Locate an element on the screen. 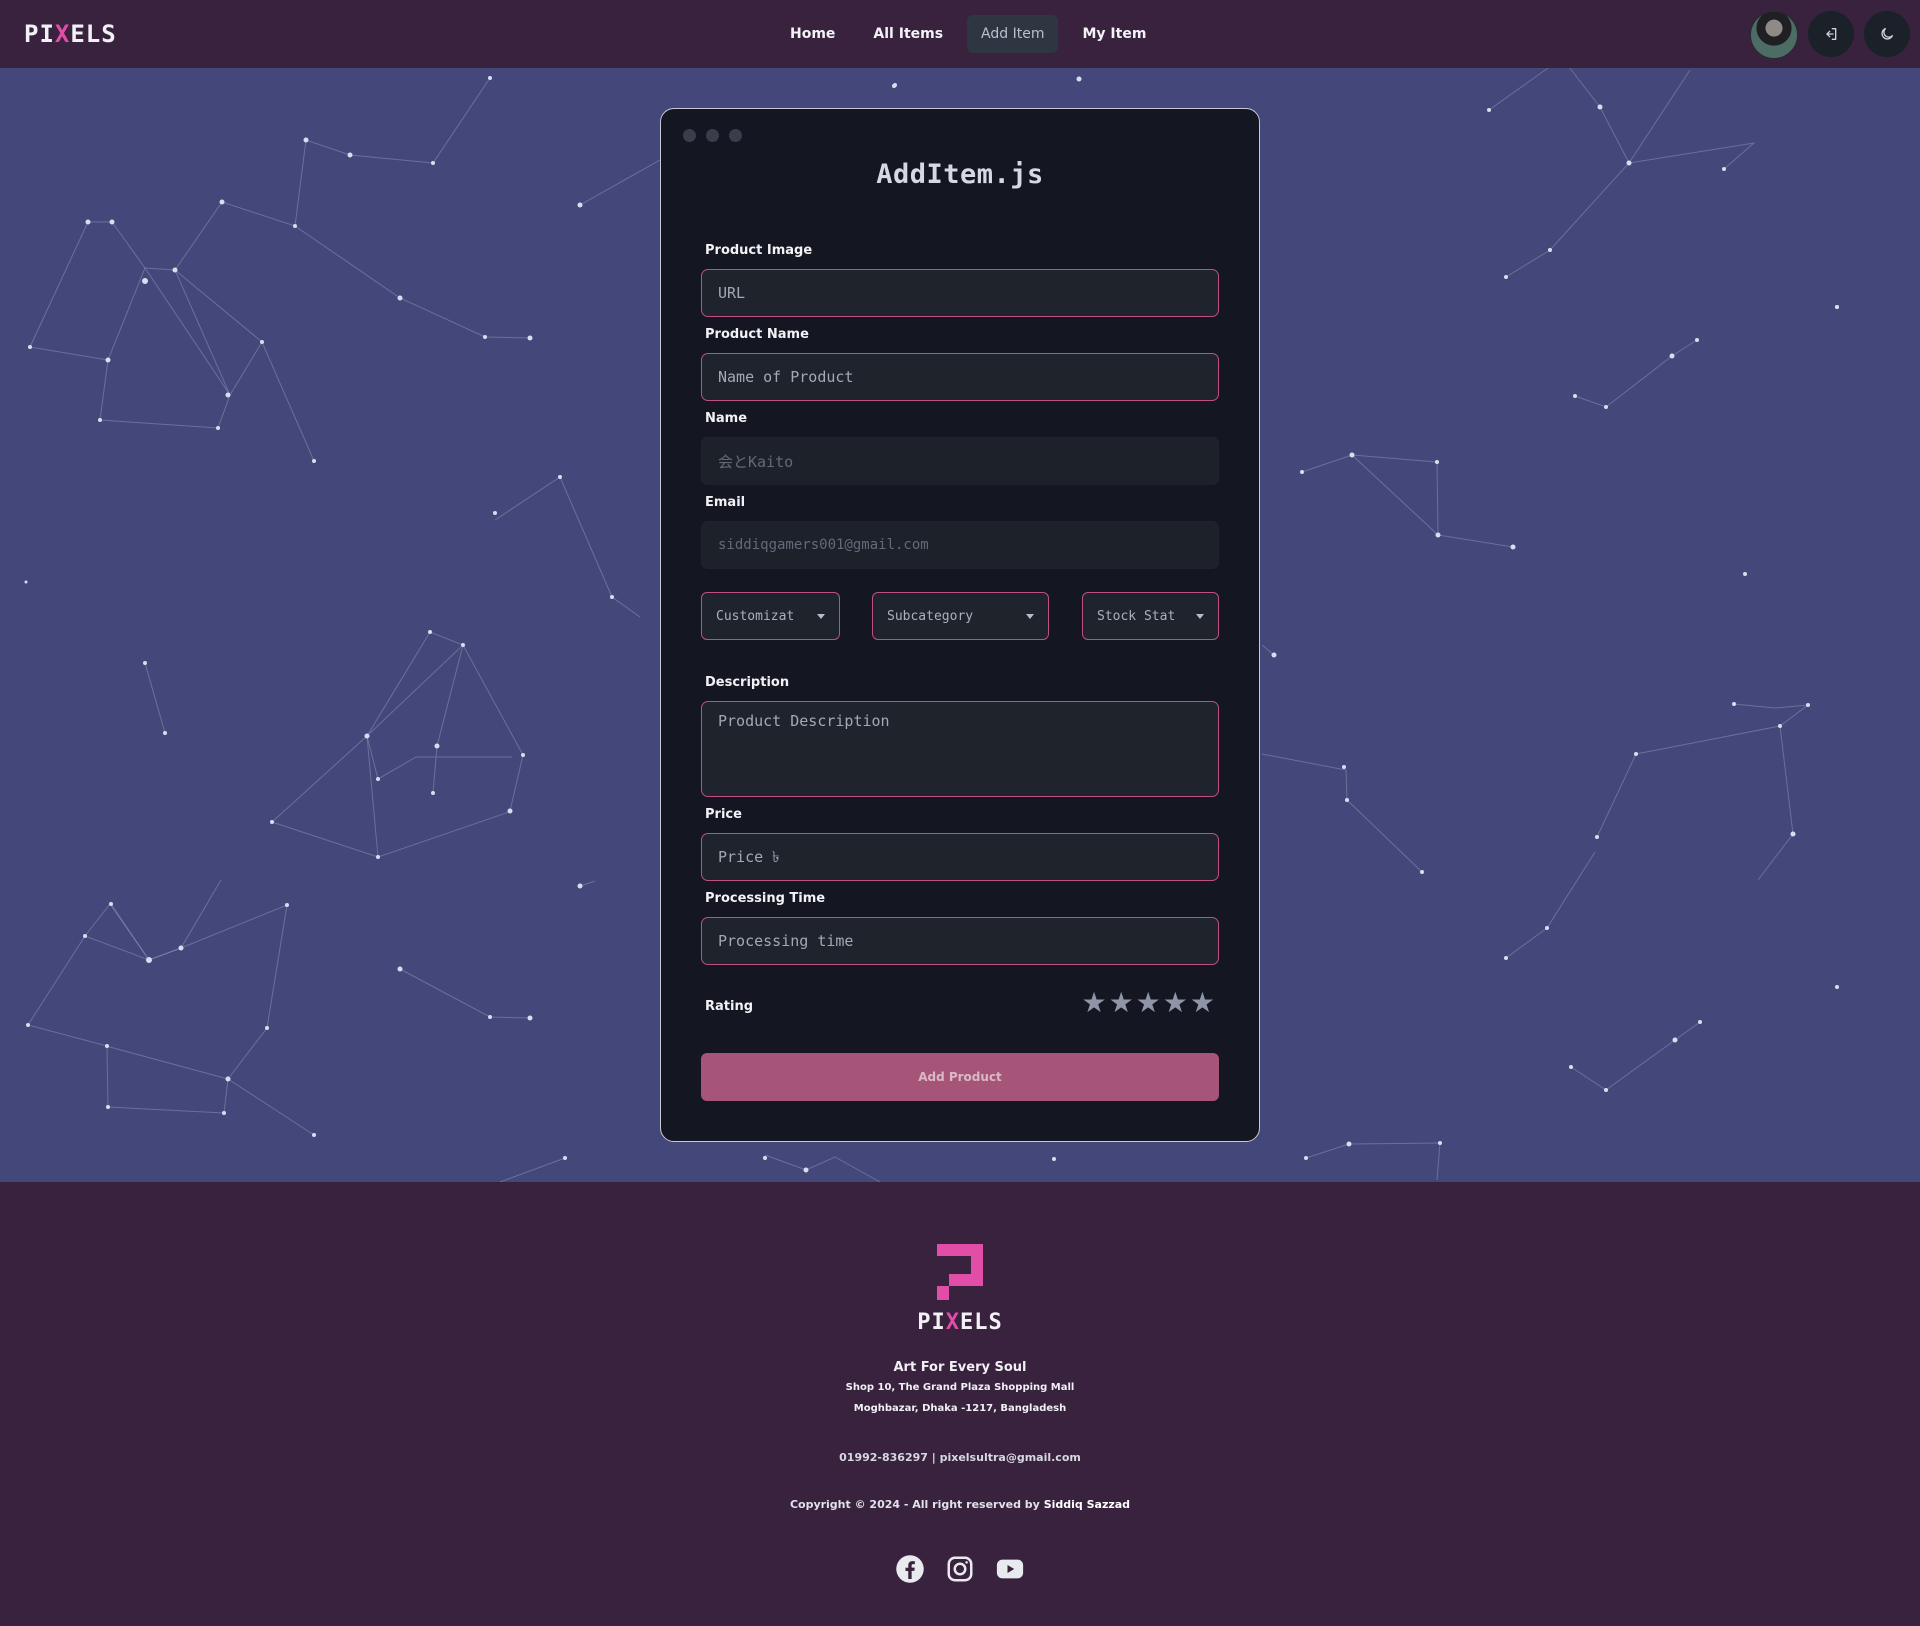  add-product-button: Add Product is located at coordinates (960, 1077).